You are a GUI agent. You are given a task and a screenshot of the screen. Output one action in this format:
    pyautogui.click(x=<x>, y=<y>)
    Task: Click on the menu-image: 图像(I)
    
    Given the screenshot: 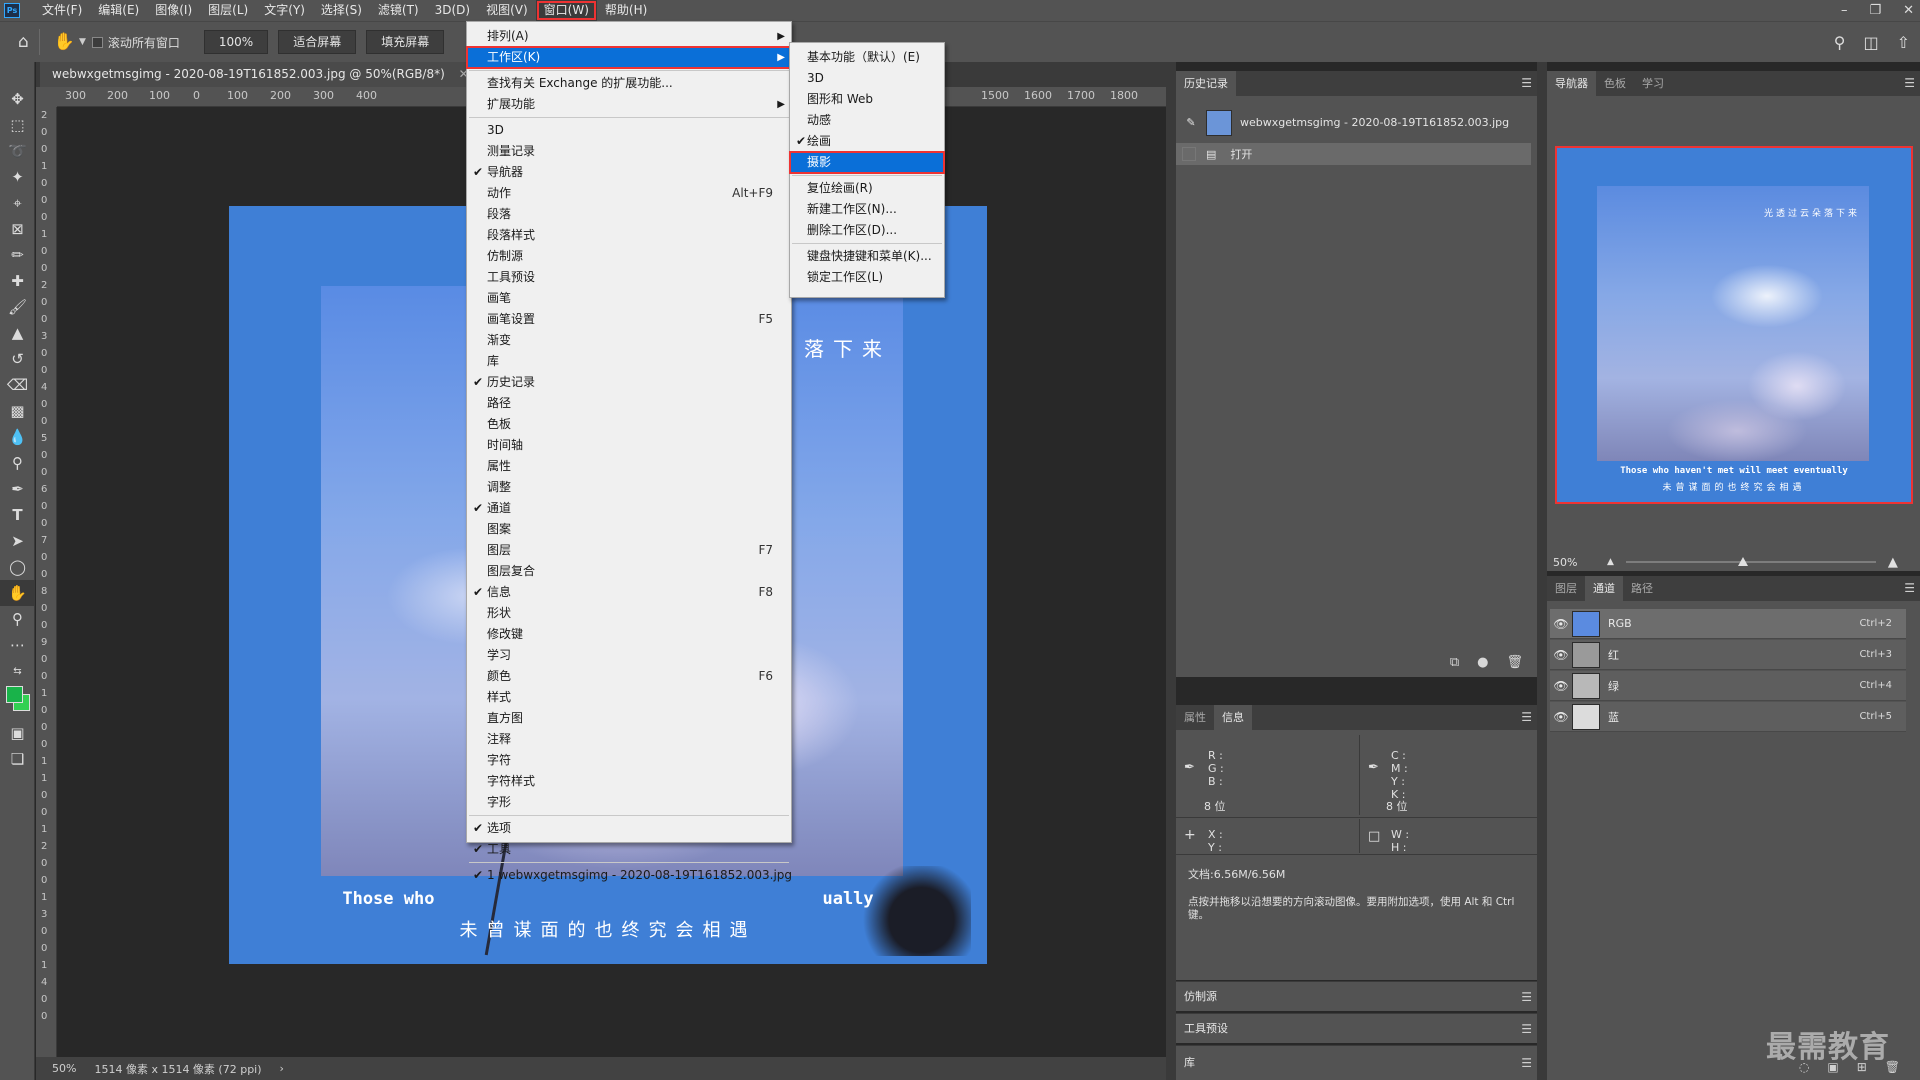 What is the action you would take?
    pyautogui.click(x=173, y=10)
    